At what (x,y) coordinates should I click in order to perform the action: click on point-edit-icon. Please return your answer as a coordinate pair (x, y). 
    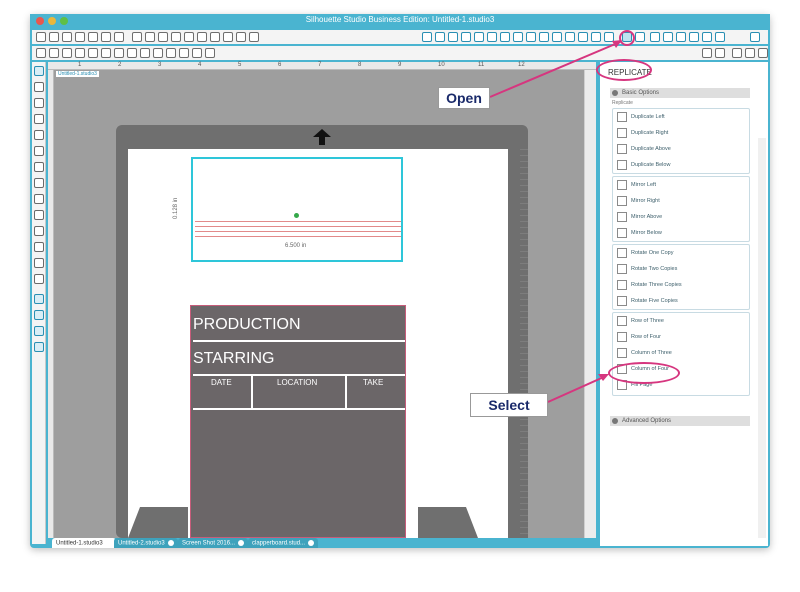
    Looking at the image, I should click on (427, 37).